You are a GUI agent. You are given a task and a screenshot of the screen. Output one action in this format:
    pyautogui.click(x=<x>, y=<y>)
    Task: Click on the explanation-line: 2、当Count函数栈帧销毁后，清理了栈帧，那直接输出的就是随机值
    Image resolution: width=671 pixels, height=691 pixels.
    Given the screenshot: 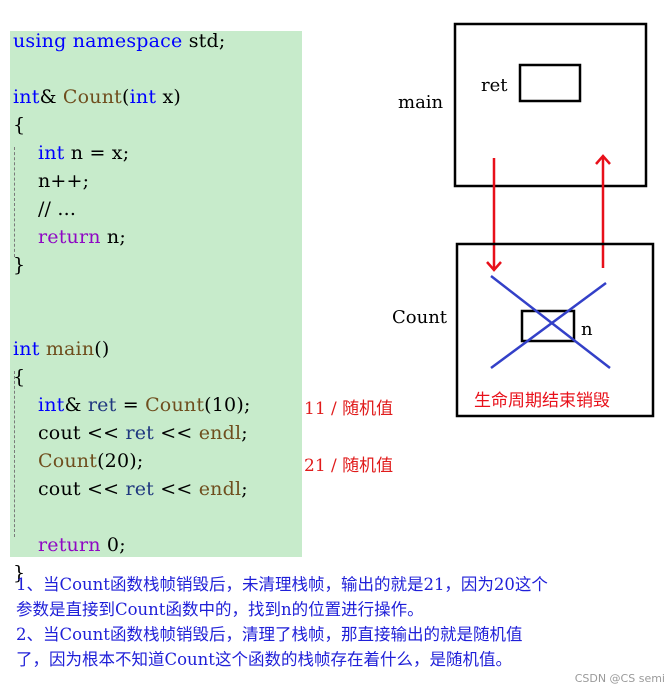 What is the action you would take?
    pyautogui.click(x=269, y=634)
    